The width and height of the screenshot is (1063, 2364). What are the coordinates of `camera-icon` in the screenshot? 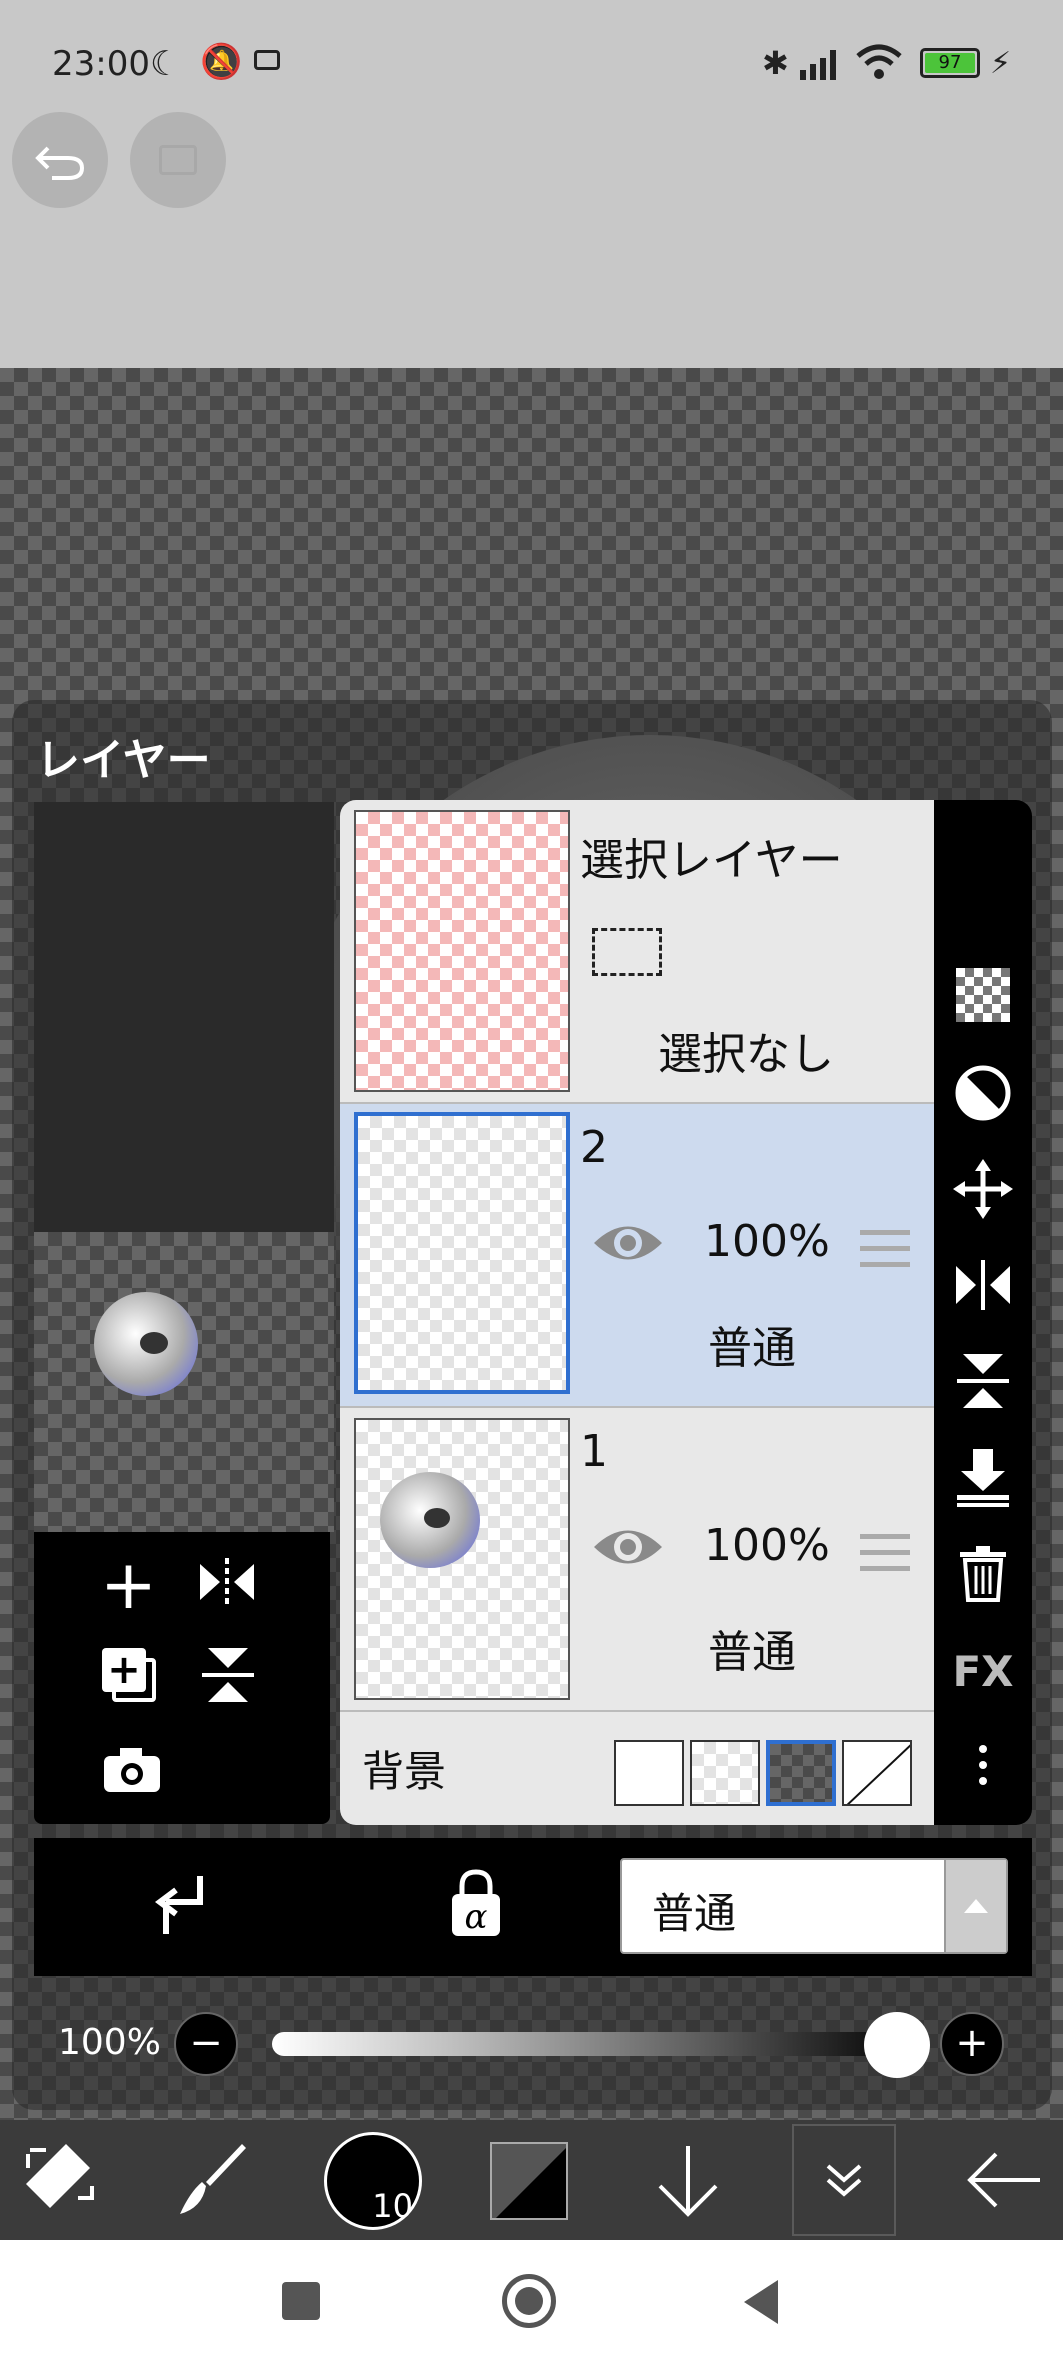 It's located at (132, 1772).